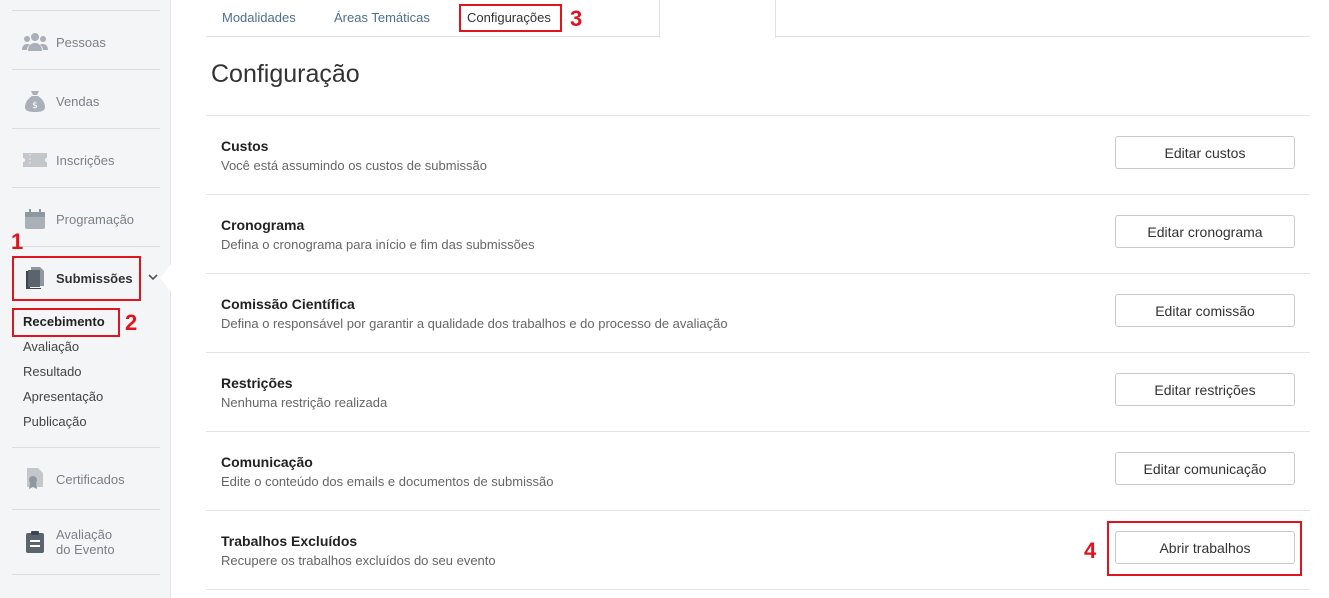  I want to click on annotation-number-4: 4, so click(1090, 550).